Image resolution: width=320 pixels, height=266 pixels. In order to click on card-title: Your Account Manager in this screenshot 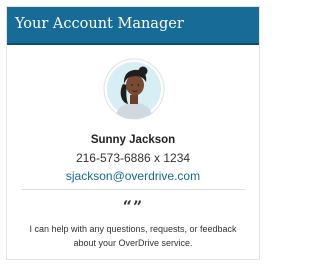, I will do `click(99, 24)`.